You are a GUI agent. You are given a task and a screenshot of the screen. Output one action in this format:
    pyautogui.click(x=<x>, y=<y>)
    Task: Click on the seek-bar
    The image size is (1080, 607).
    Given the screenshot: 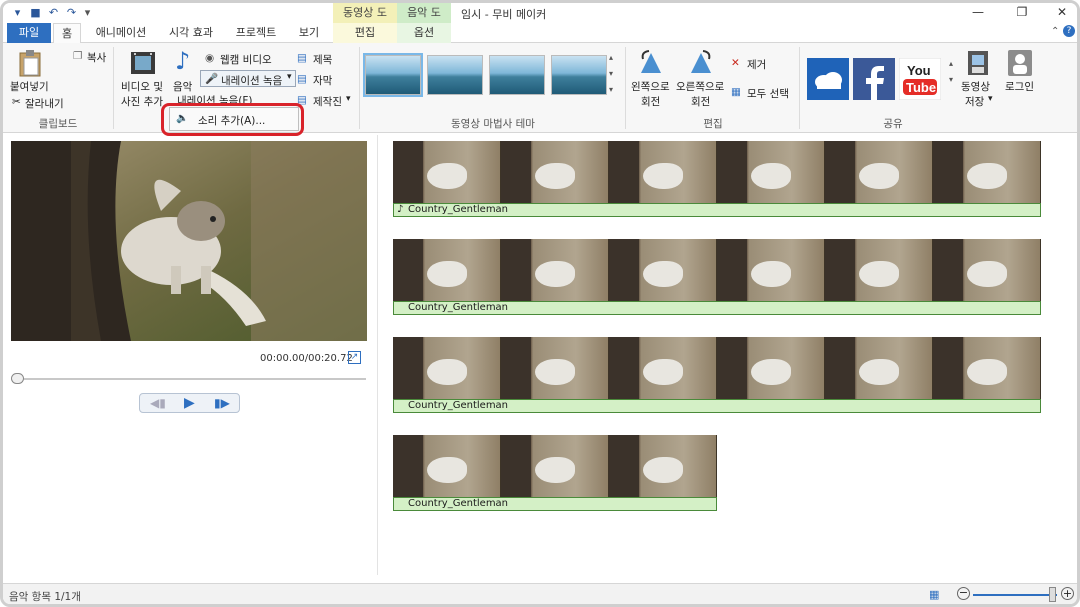 What is the action you would take?
    pyautogui.click(x=188, y=379)
    